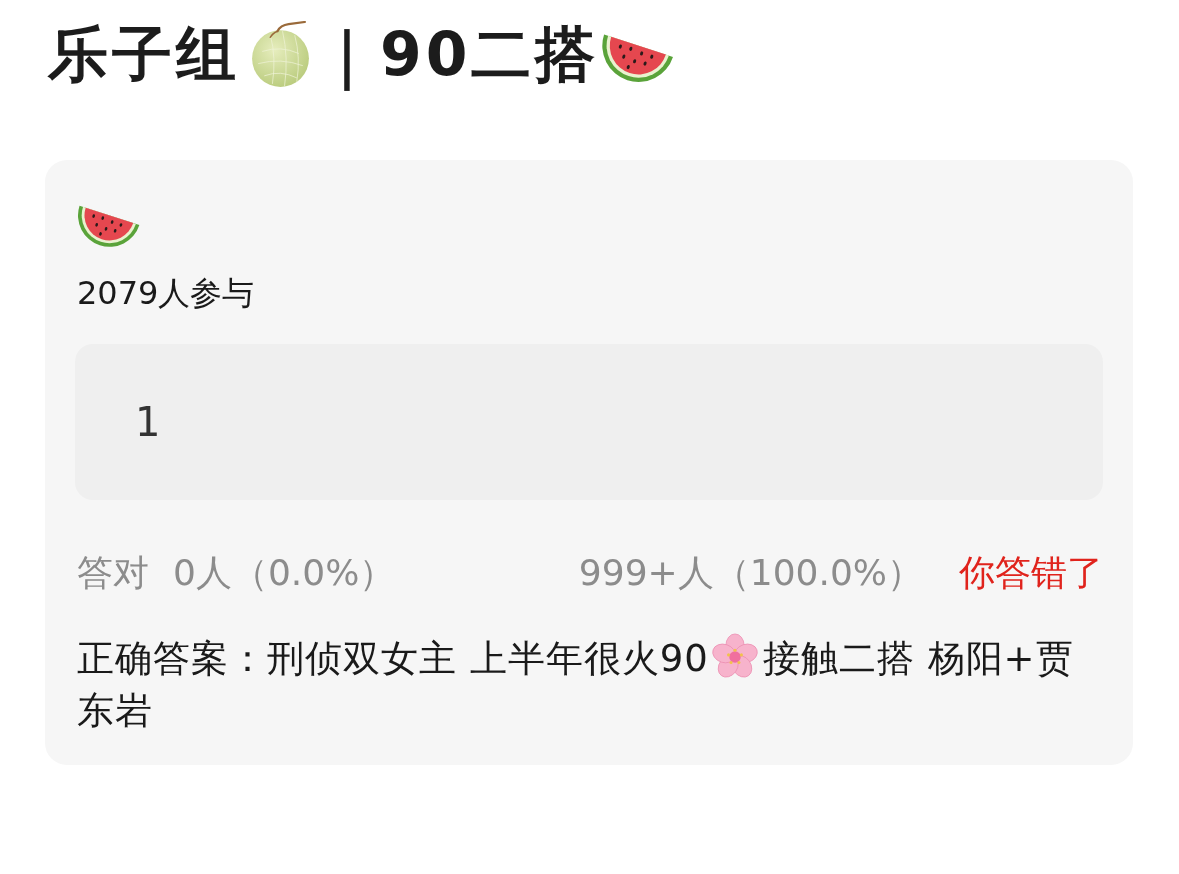  I want to click on participant-count: 2079人参与, so click(166, 293).